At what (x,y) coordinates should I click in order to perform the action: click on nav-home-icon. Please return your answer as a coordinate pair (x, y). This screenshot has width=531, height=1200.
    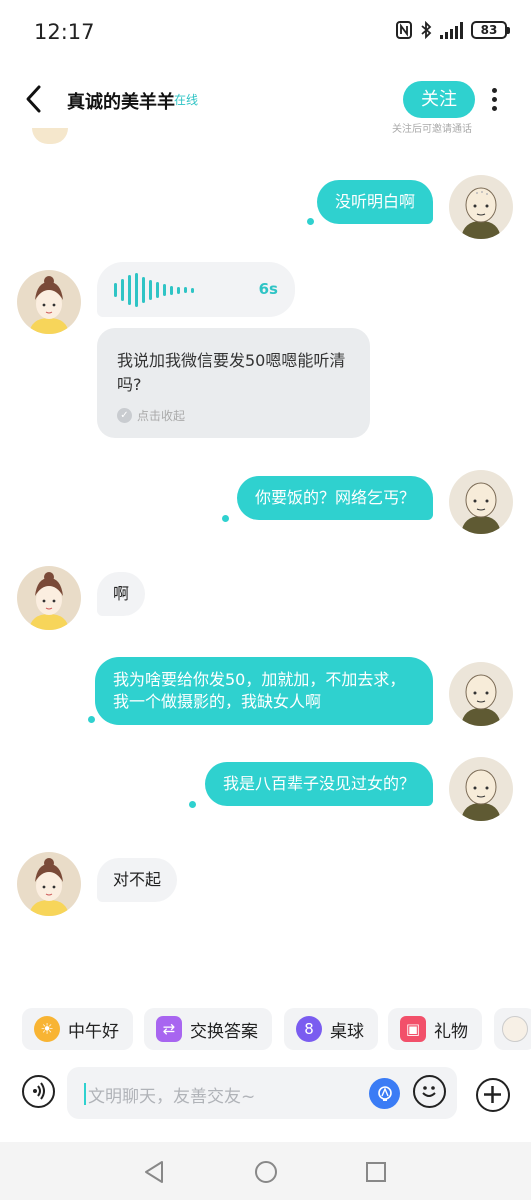
    Looking at the image, I should click on (266, 1172).